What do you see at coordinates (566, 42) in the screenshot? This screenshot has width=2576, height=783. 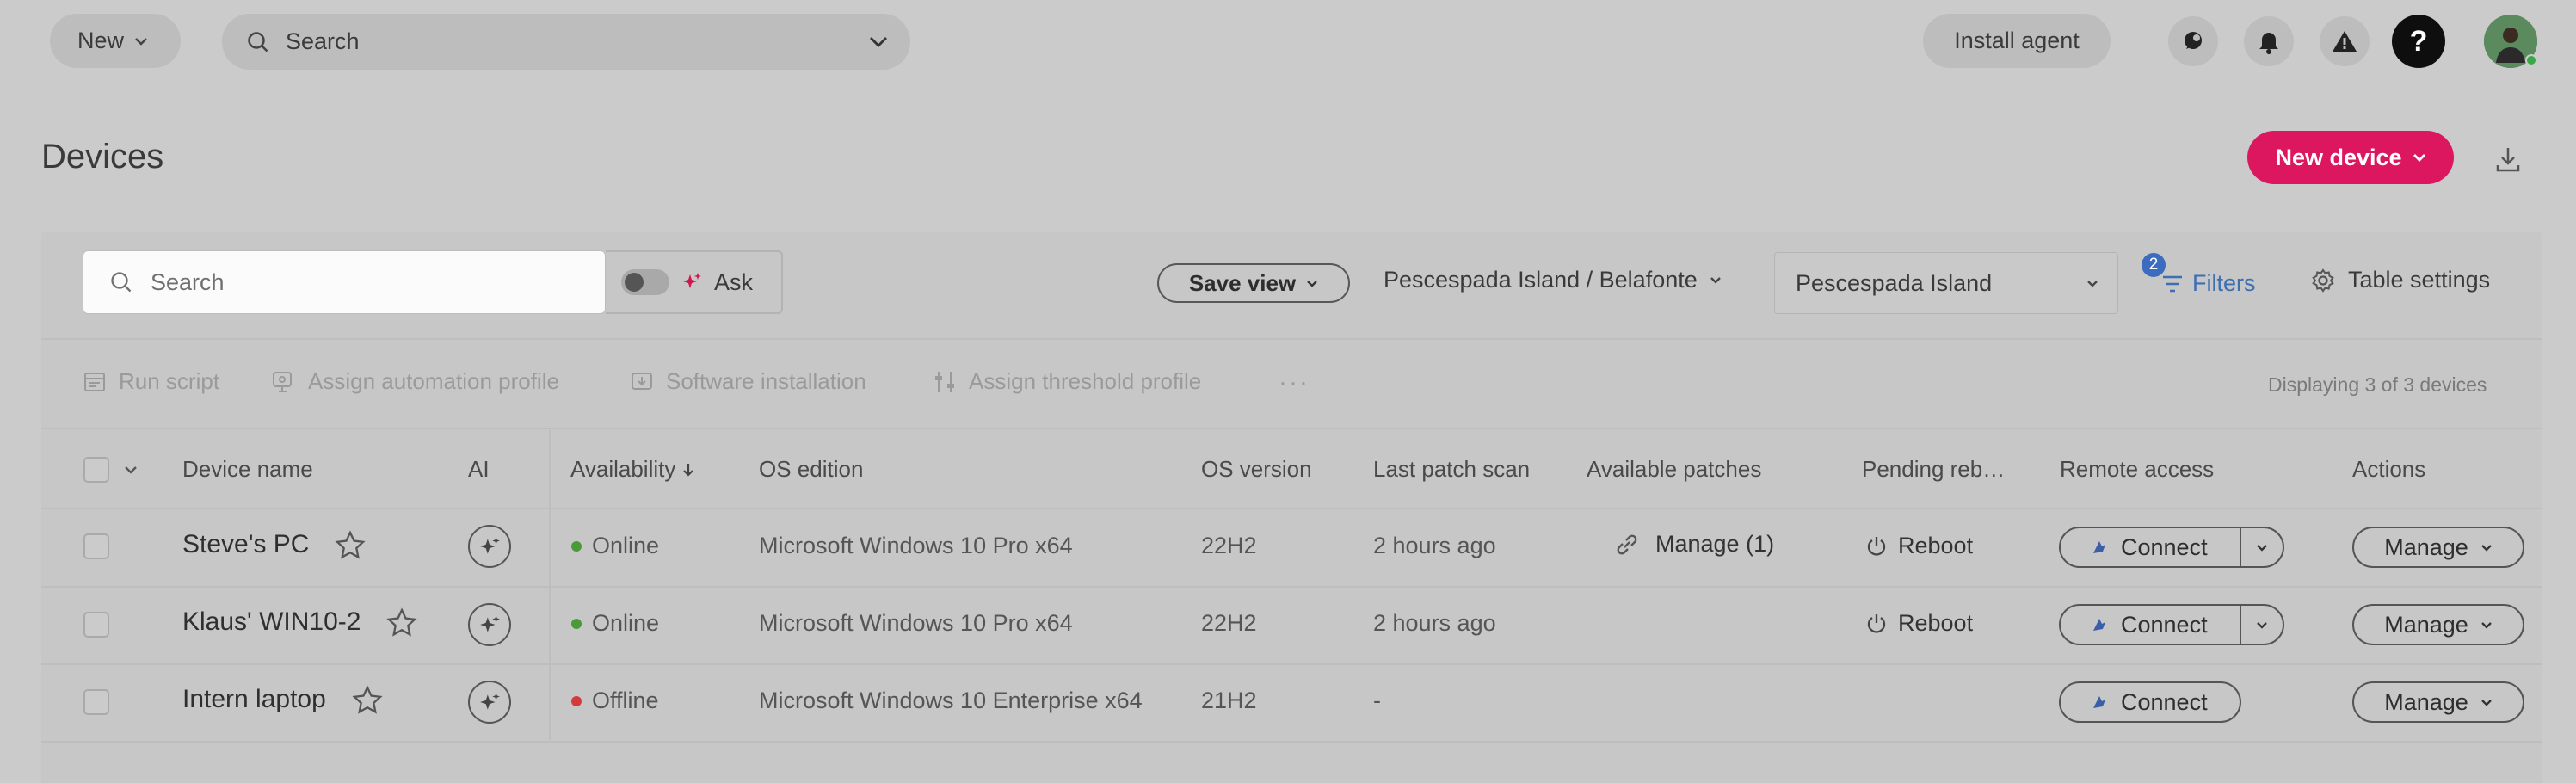 I see `global-search: Search` at bounding box center [566, 42].